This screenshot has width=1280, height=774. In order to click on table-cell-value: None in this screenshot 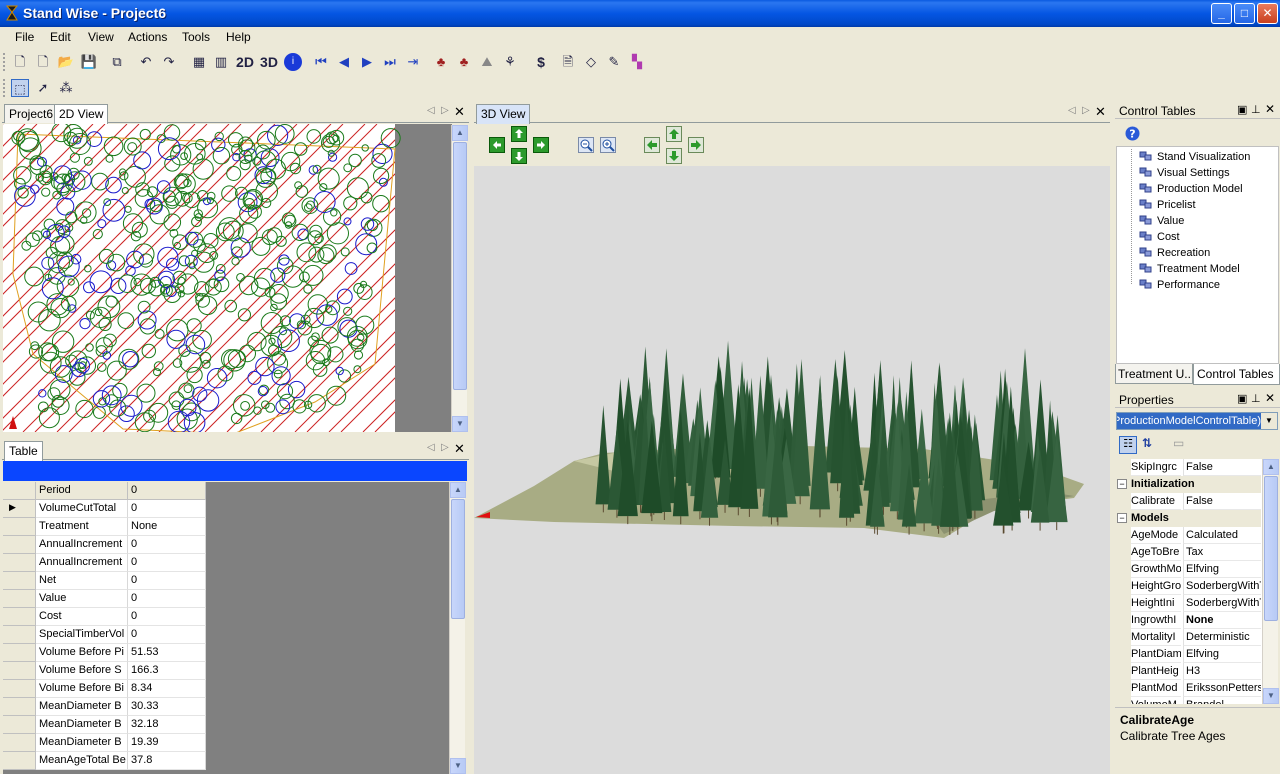, I will do `click(167, 527)`.